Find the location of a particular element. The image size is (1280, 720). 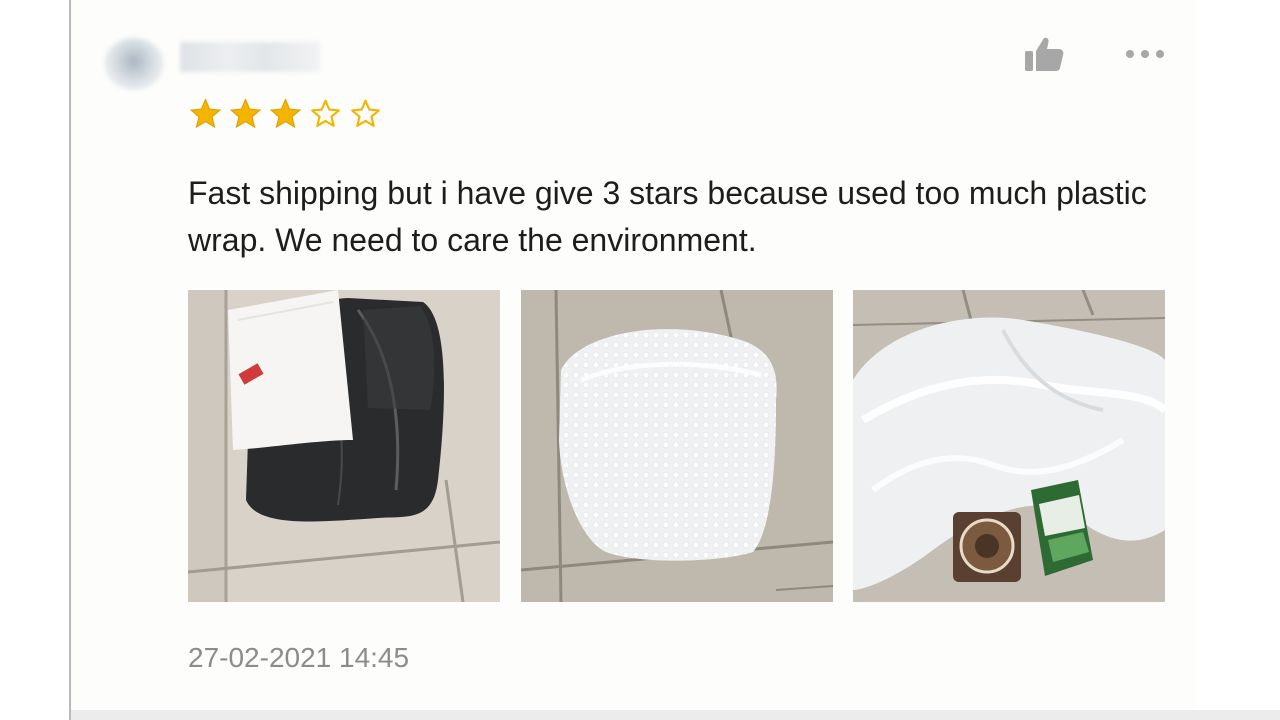

avatar is located at coordinates (134, 64).